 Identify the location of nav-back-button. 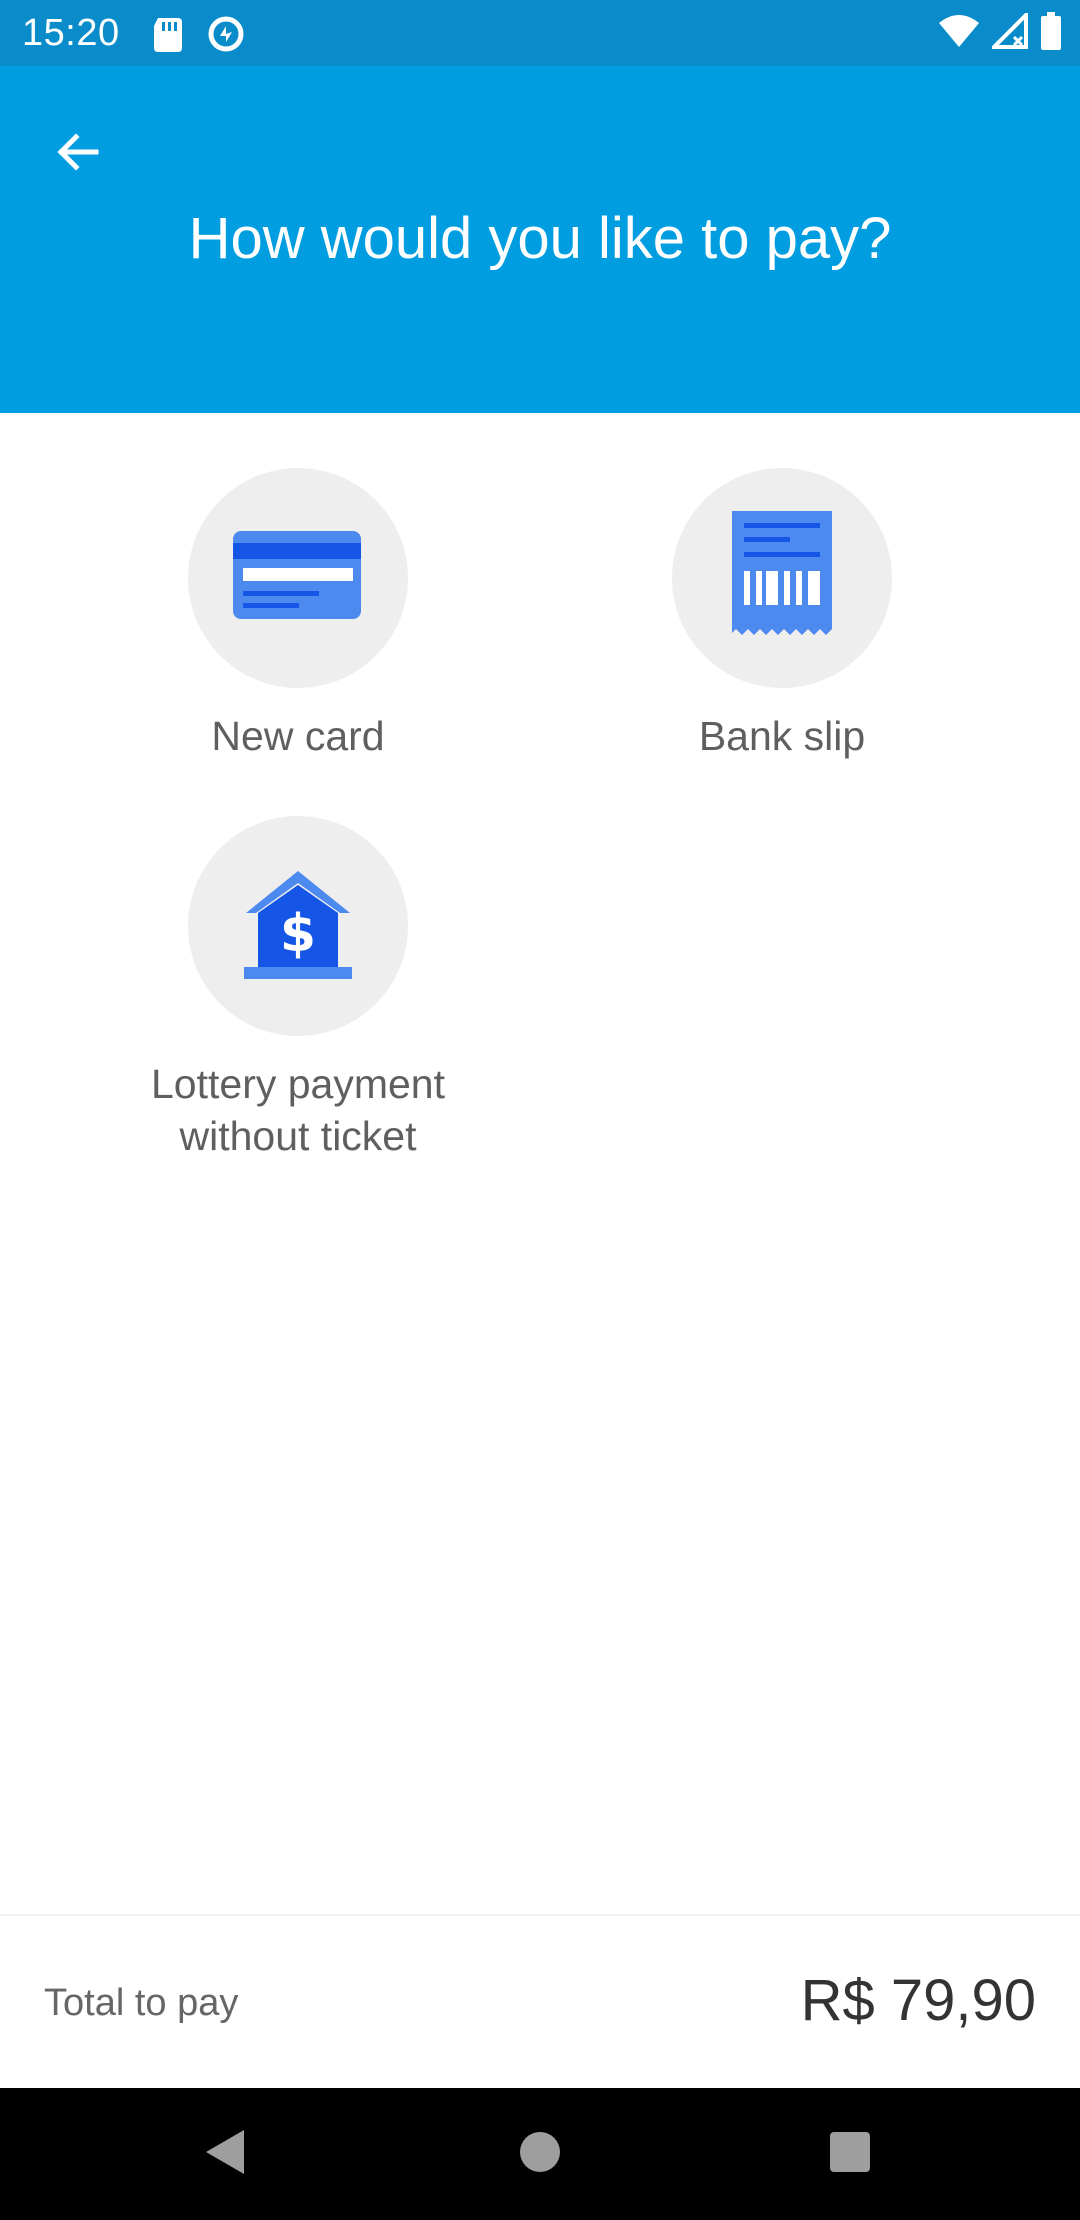
(226, 2154).